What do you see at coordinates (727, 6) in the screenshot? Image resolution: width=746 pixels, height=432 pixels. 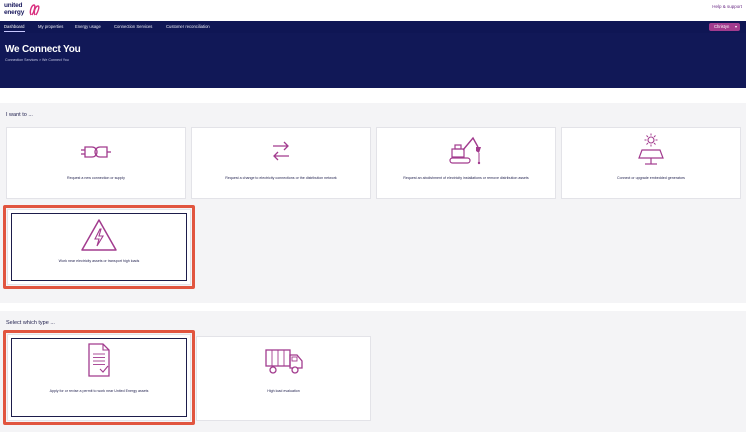 I see `help-support-link: Help & support` at bounding box center [727, 6].